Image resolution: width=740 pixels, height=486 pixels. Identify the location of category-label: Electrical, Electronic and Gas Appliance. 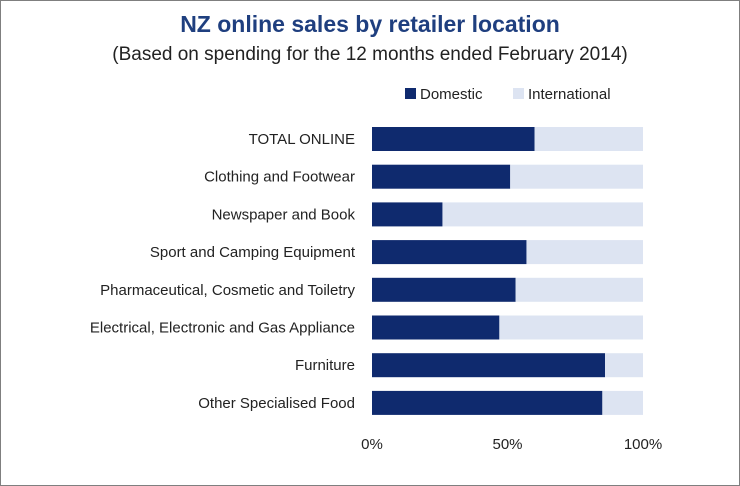
(222, 328).